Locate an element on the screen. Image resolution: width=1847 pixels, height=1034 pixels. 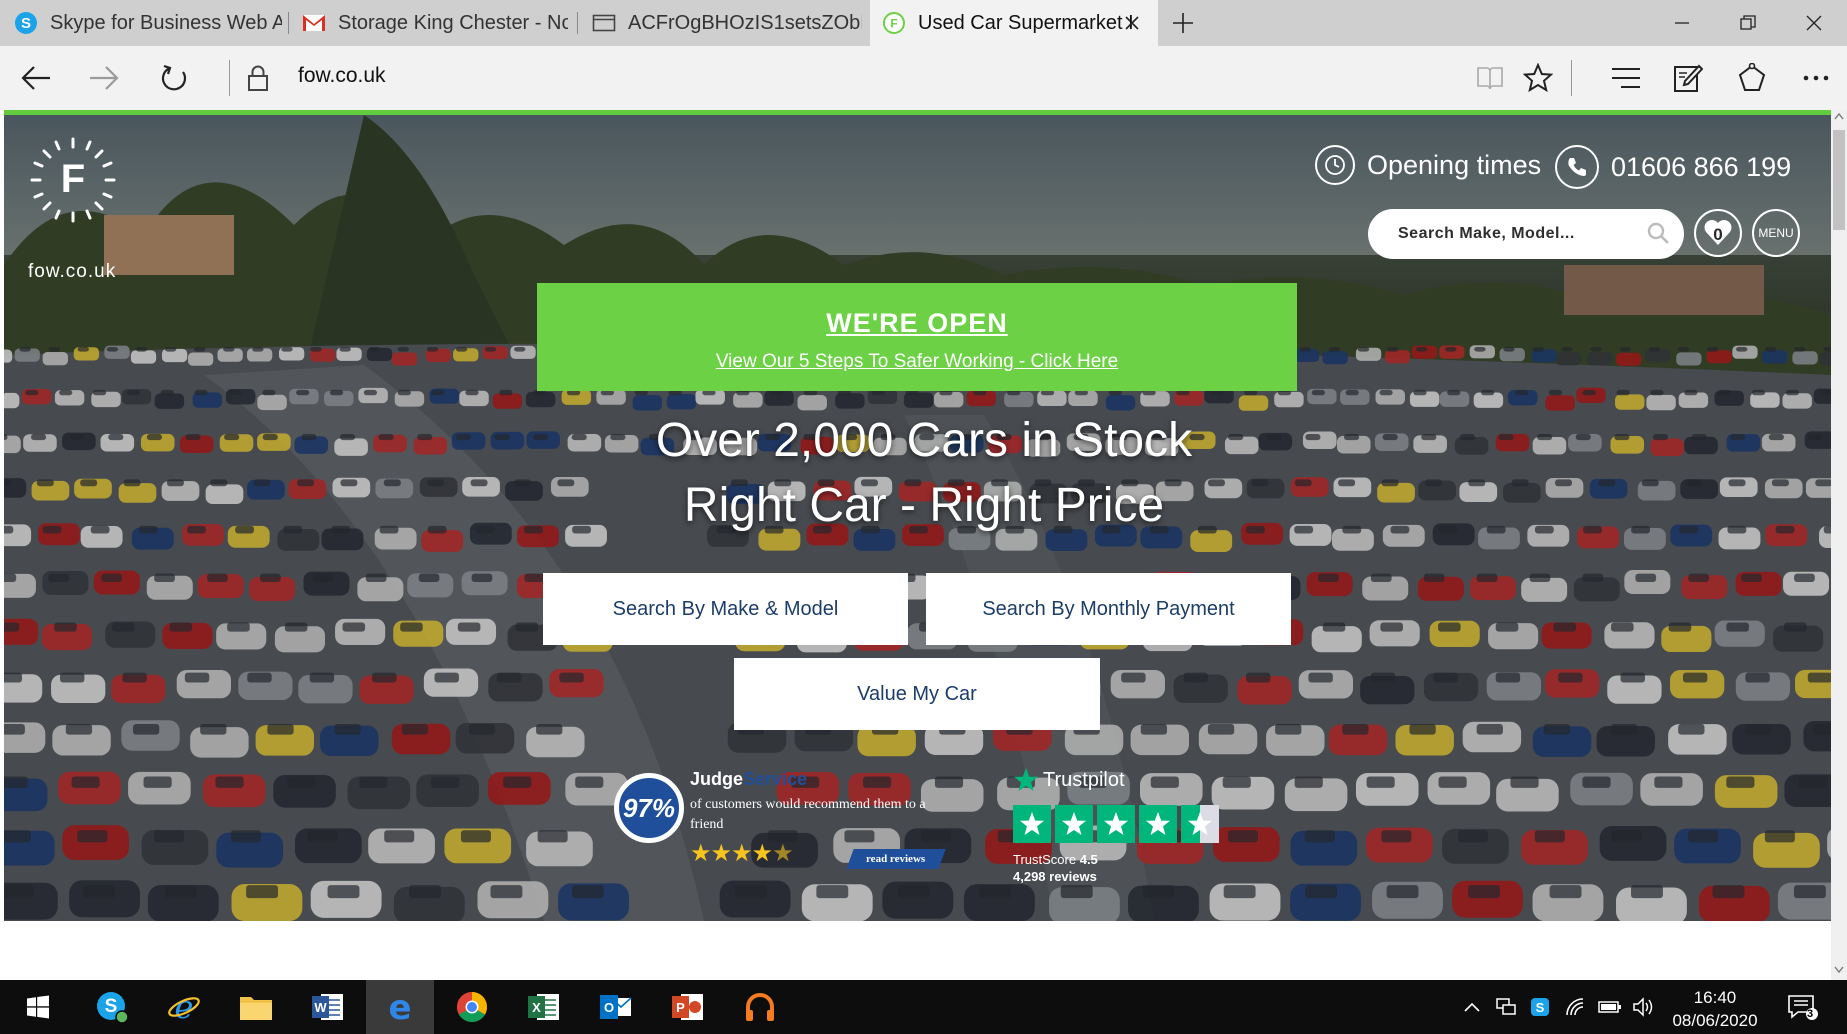
read-reviews-link: read reviews is located at coordinates (896, 859).